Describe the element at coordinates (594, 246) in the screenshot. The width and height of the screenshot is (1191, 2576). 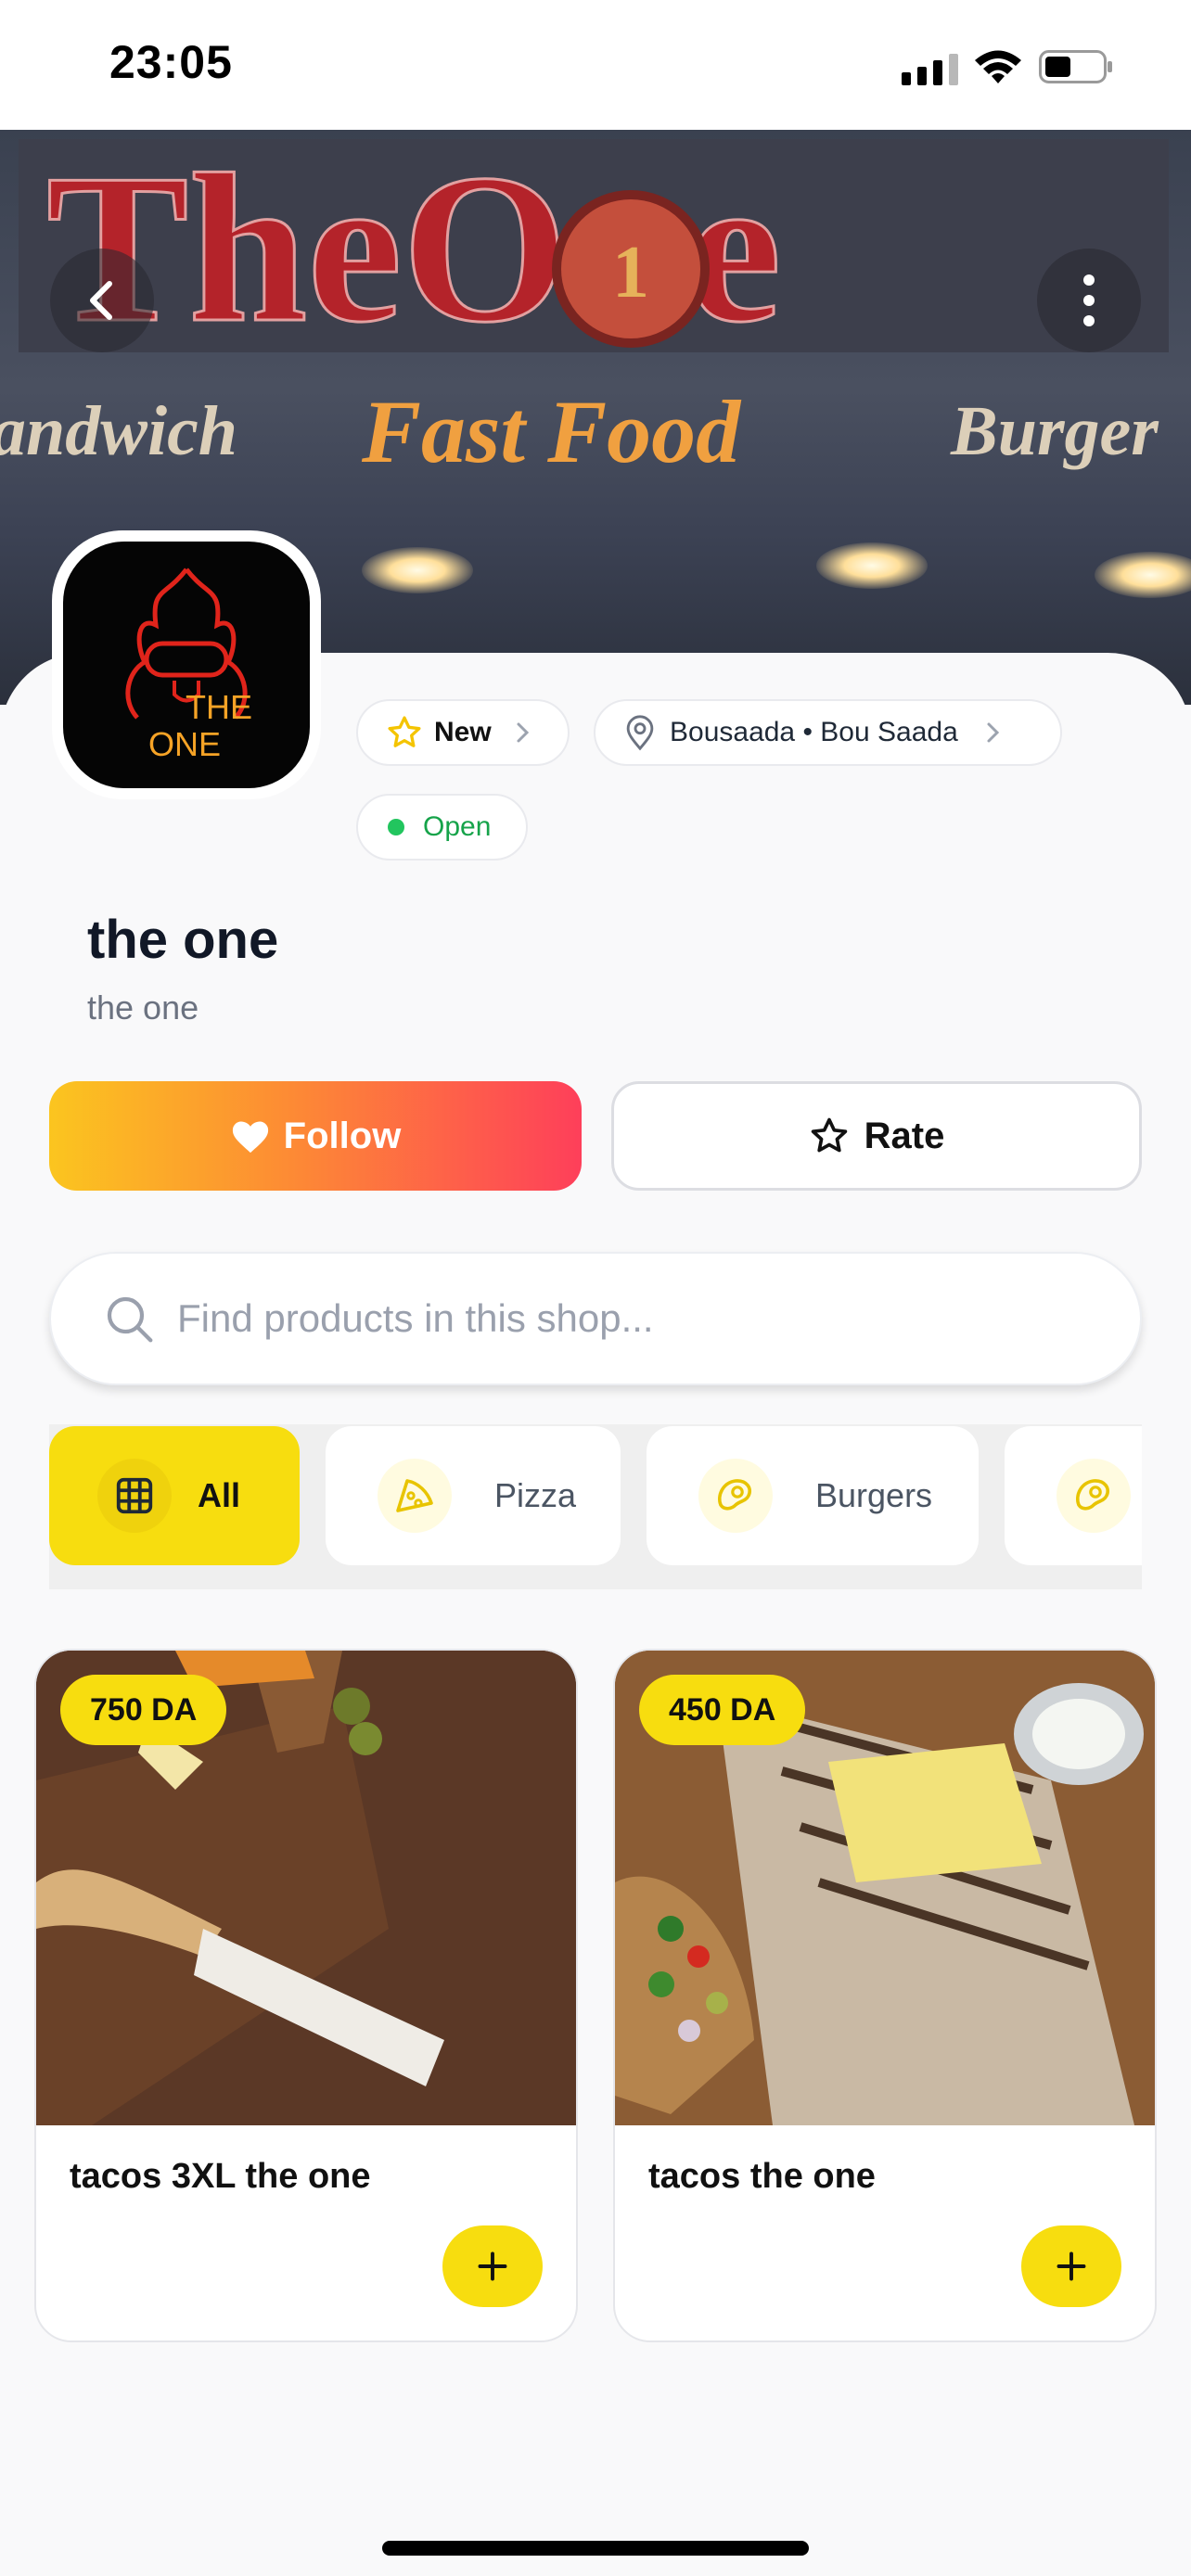
I see `cover-sign: TheOne 1` at that location.